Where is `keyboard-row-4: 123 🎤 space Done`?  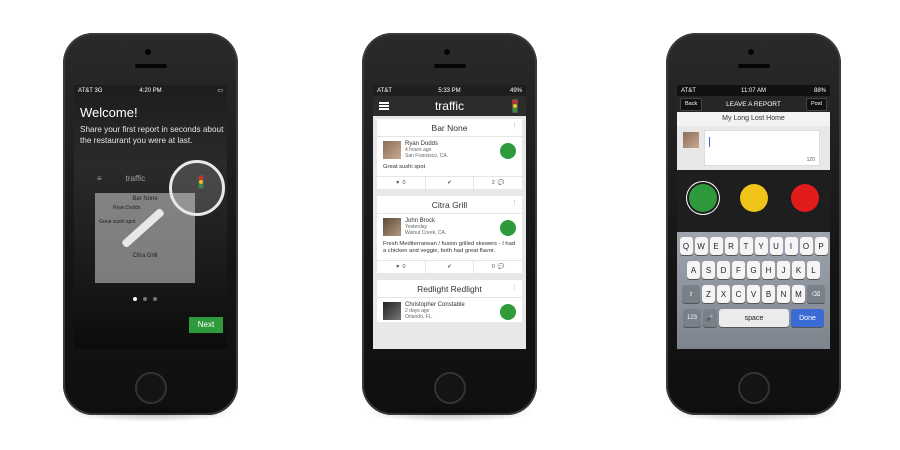 keyboard-row-4: 123 🎤 space Done is located at coordinates (753, 318).